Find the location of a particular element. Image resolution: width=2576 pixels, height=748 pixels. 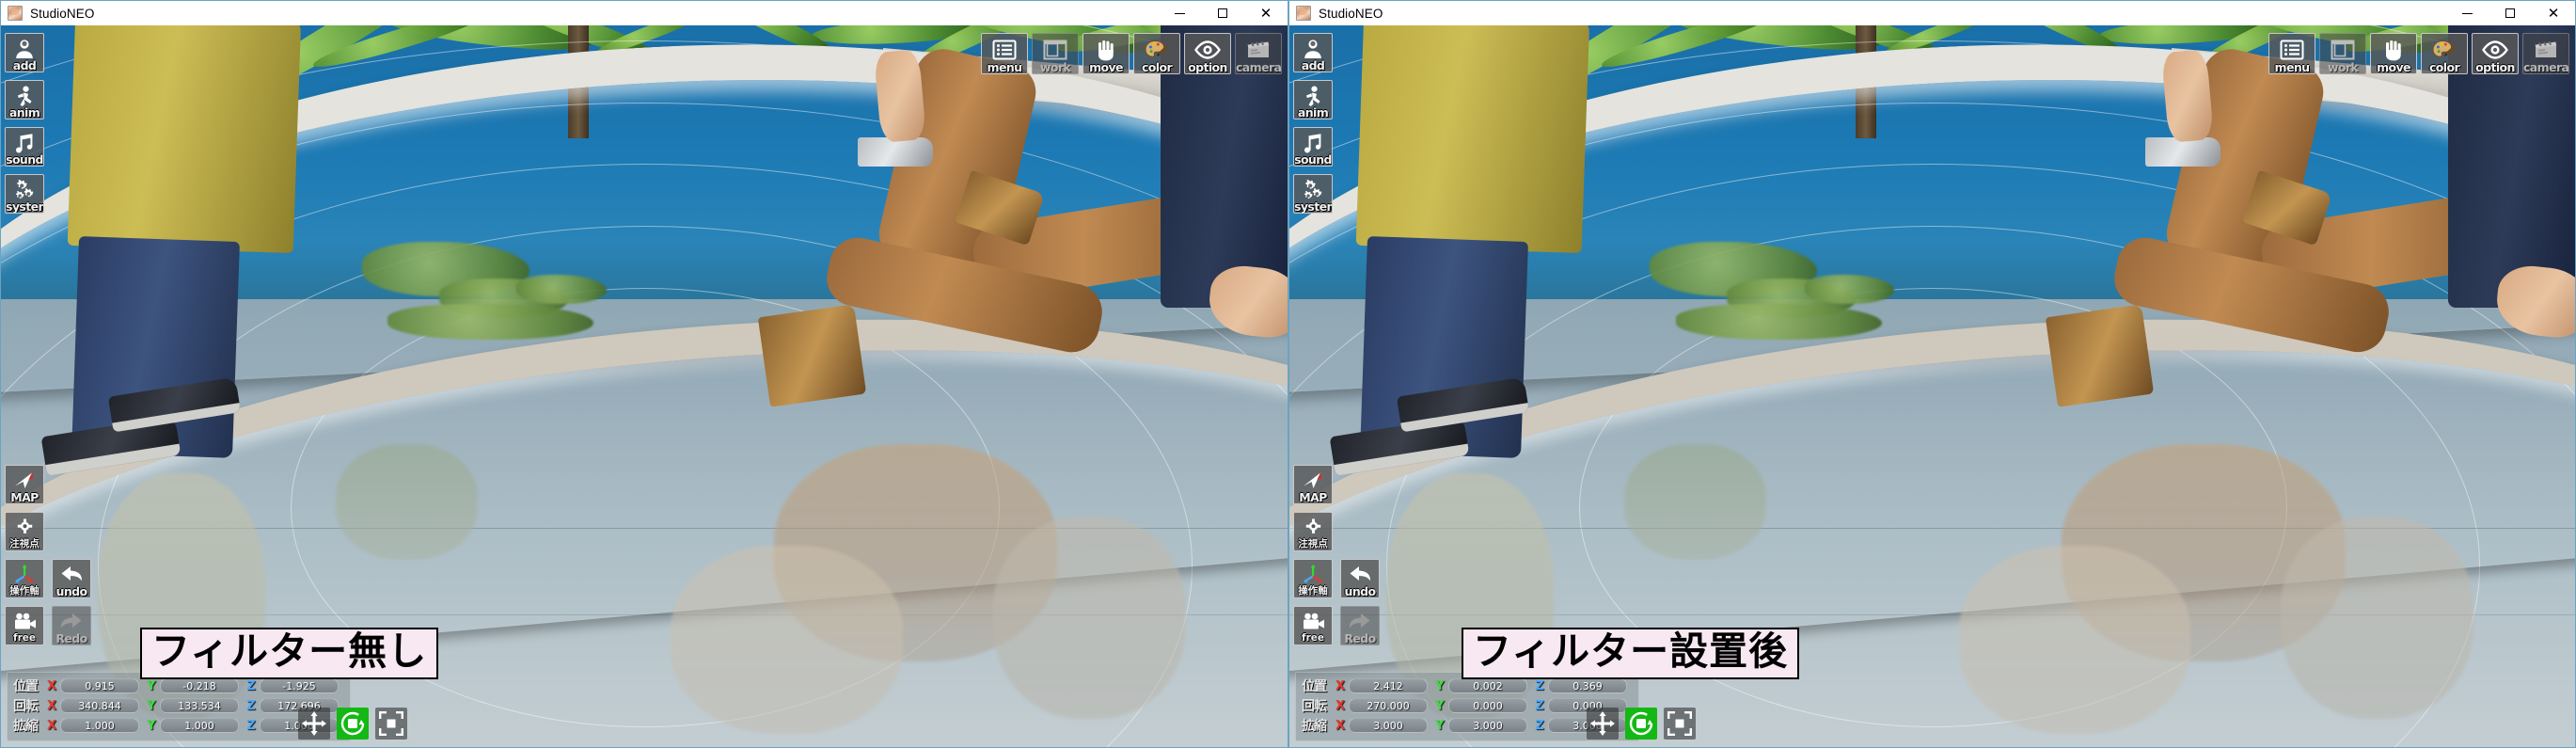

toolbar-button-label: move is located at coordinates (1106, 67).